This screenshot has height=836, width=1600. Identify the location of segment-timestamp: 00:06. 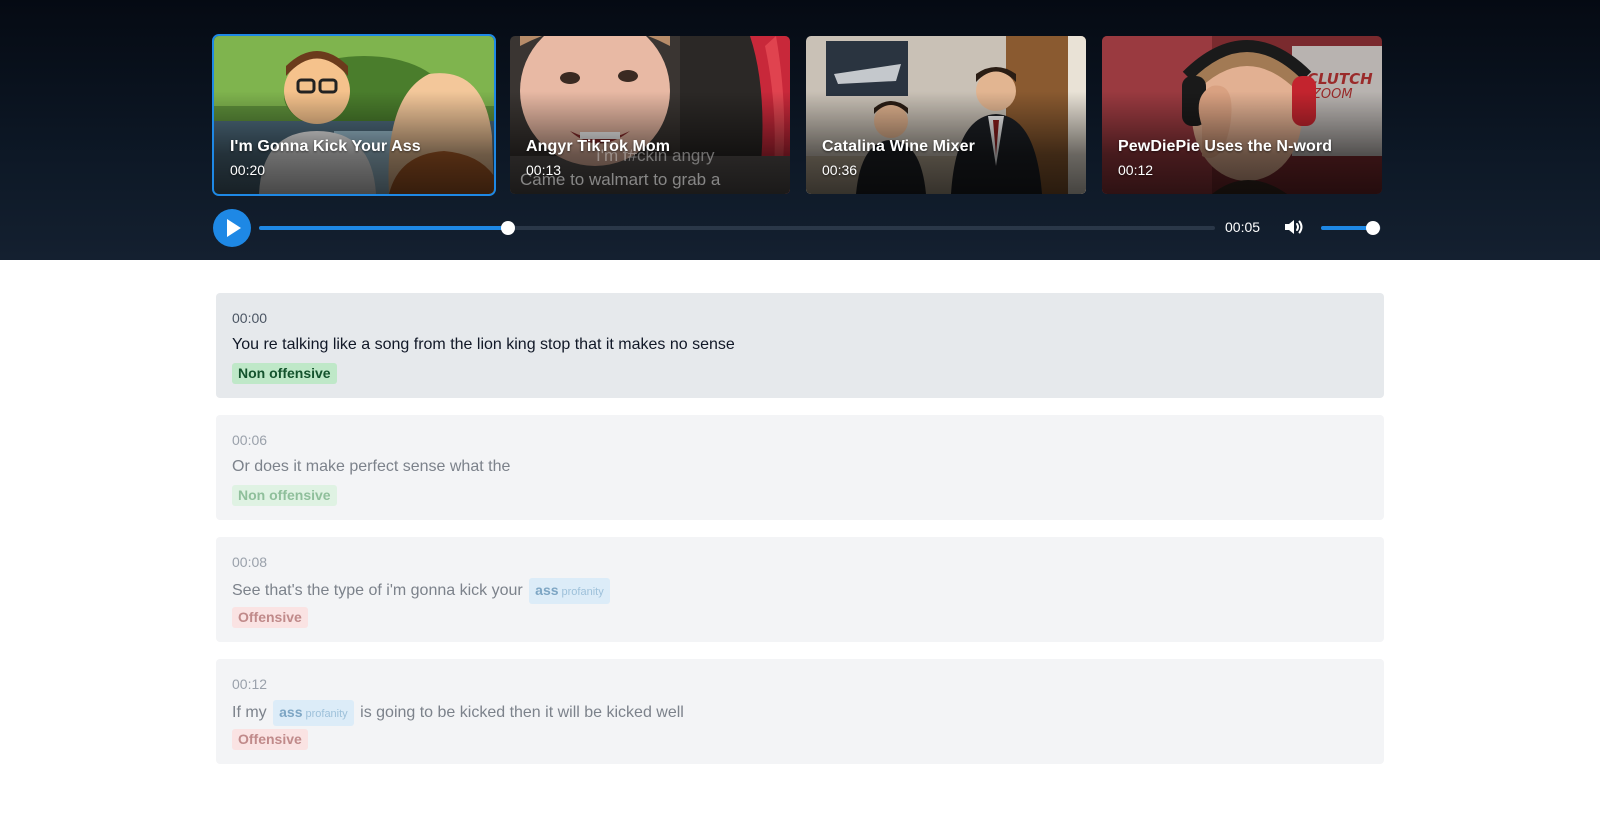
(250, 440).